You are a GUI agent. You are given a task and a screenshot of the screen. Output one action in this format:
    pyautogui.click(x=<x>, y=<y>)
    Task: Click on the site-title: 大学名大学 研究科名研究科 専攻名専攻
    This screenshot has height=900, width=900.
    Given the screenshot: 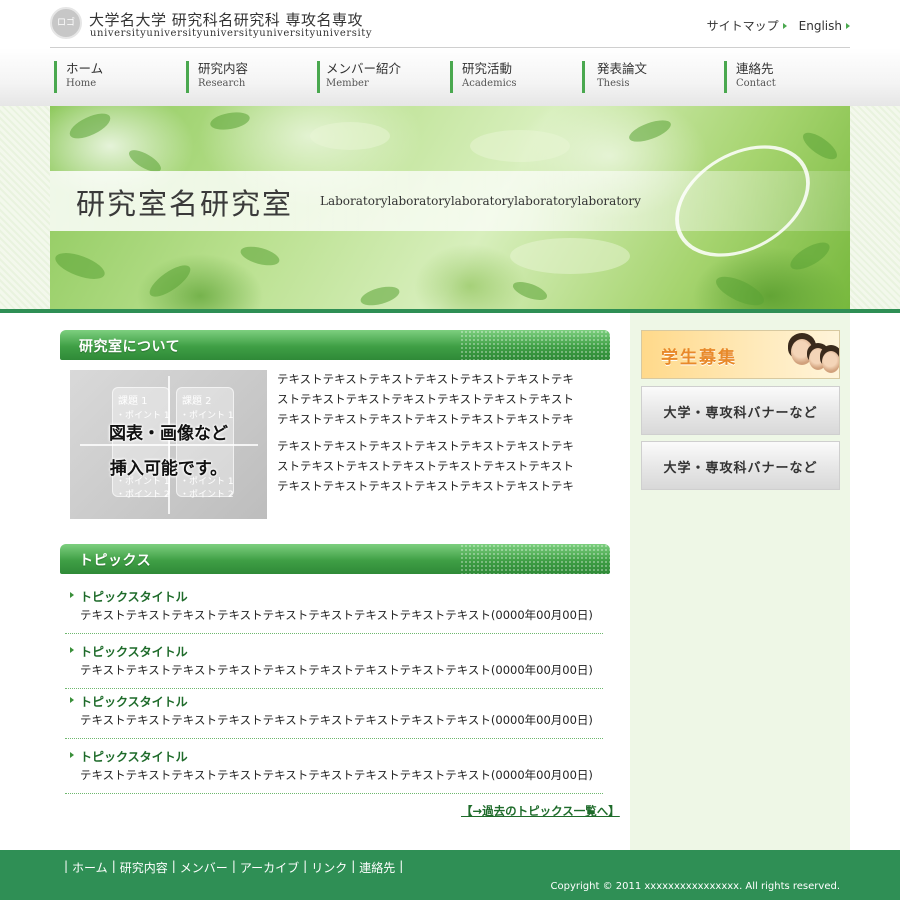 What is the action you would take?
    pyautogui.click(x=226, y=19)
    